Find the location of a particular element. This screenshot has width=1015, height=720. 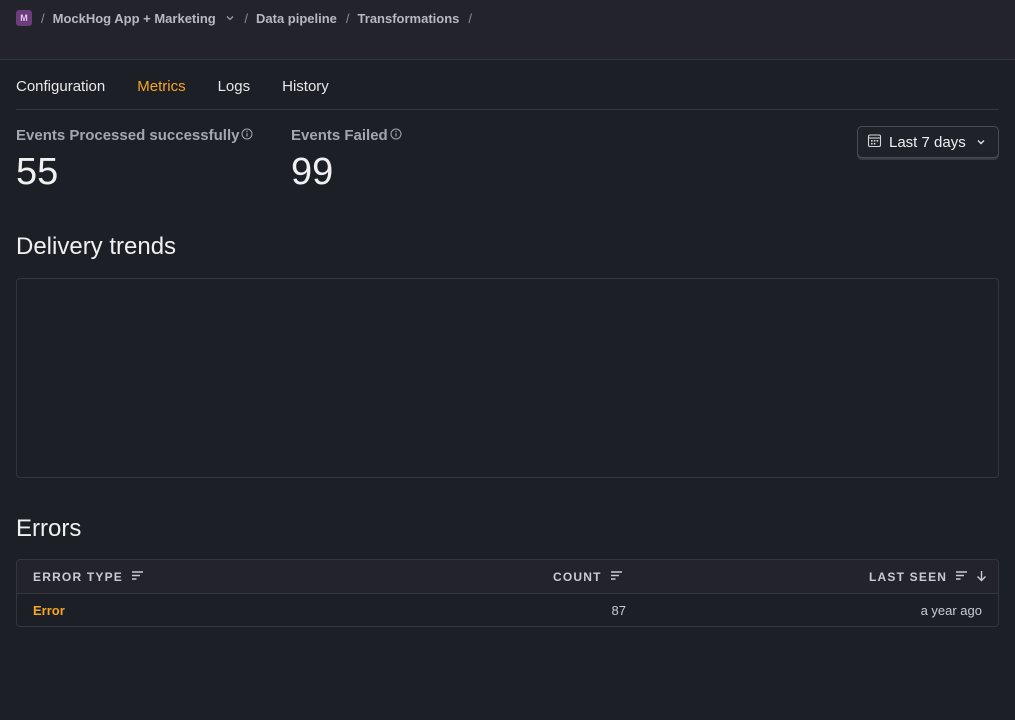

column-count: COUNT is located at coordinates (588, 577).